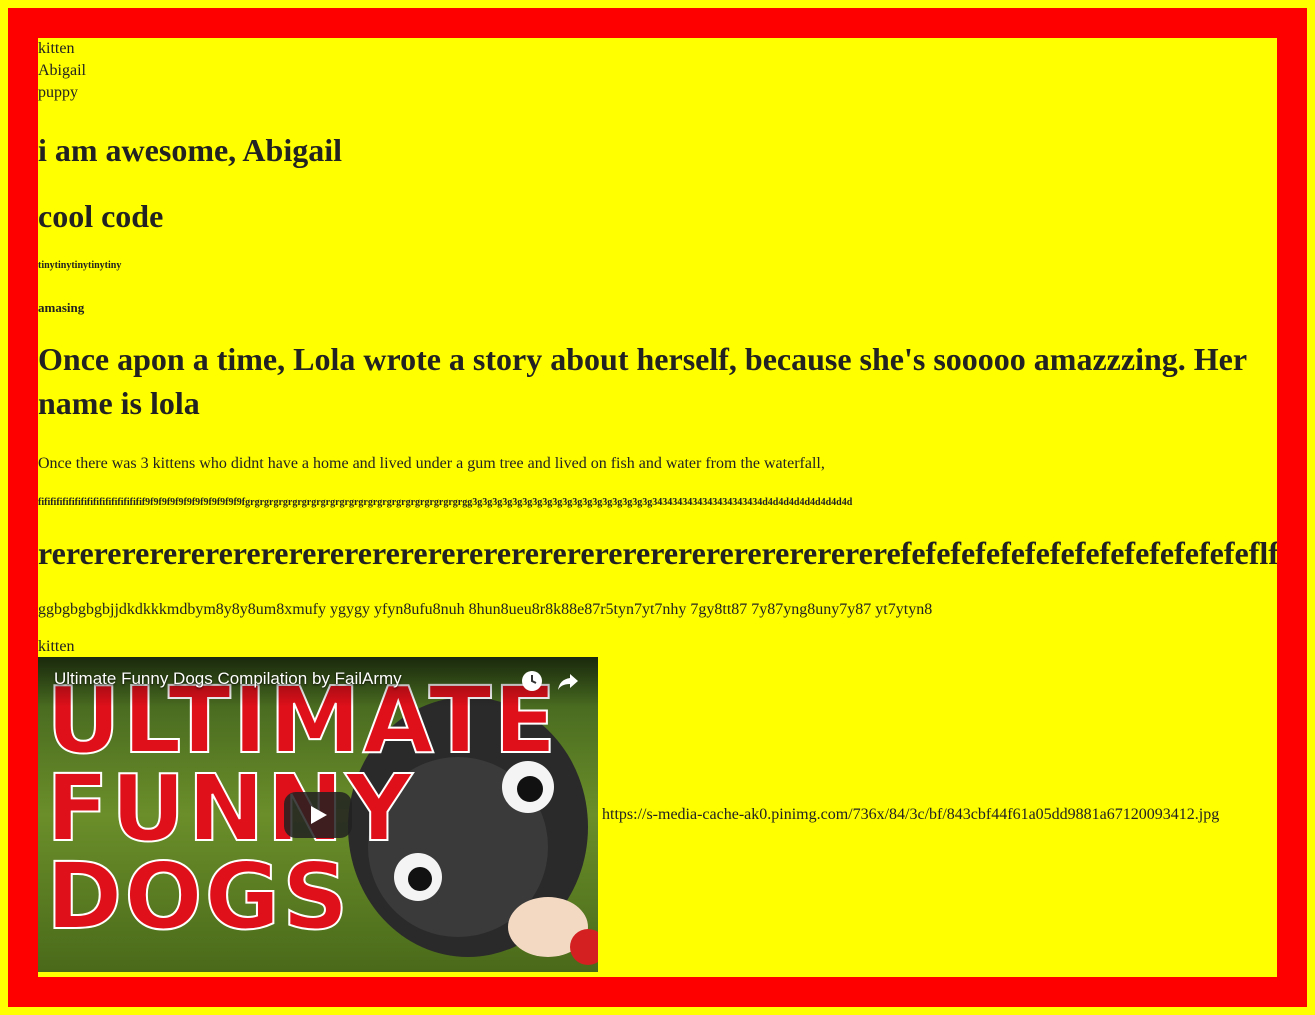  What do you see at coordinates (56, 48) in the screenshot?
I see `kitten-text: kitten` at bounding box center [56, 48].